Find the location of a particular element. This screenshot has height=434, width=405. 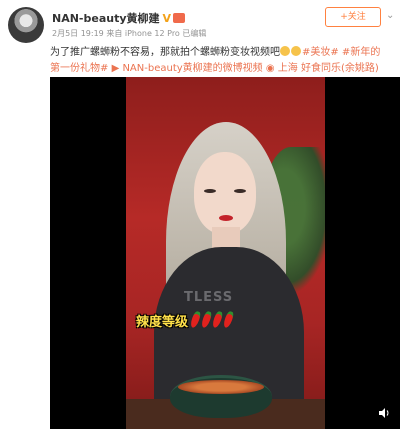

spice-level-caption: 辣度等级 is located at coordinates (185, 320).